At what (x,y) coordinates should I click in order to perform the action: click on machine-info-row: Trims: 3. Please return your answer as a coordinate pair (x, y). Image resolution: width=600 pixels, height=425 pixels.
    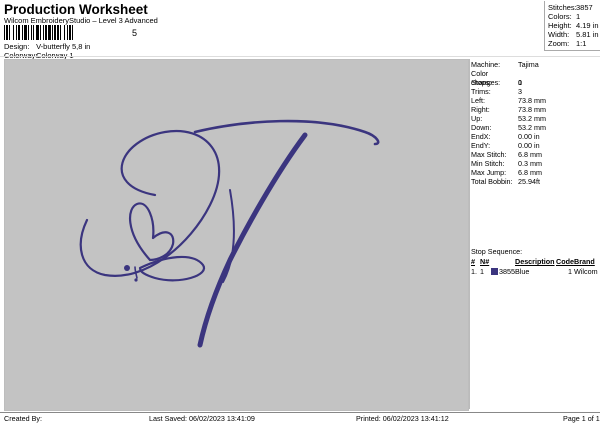
    Looking at the image, I should click on (496, 91).